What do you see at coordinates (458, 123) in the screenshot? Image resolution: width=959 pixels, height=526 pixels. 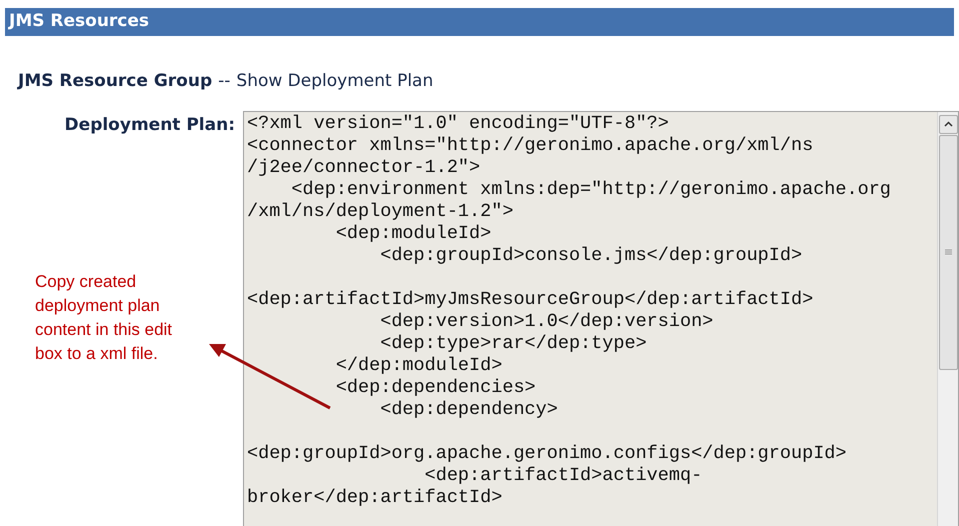 I see `code-line: <?xml version="1.0" encoding="UTF-8"?>` at bounding box center [458, 123].